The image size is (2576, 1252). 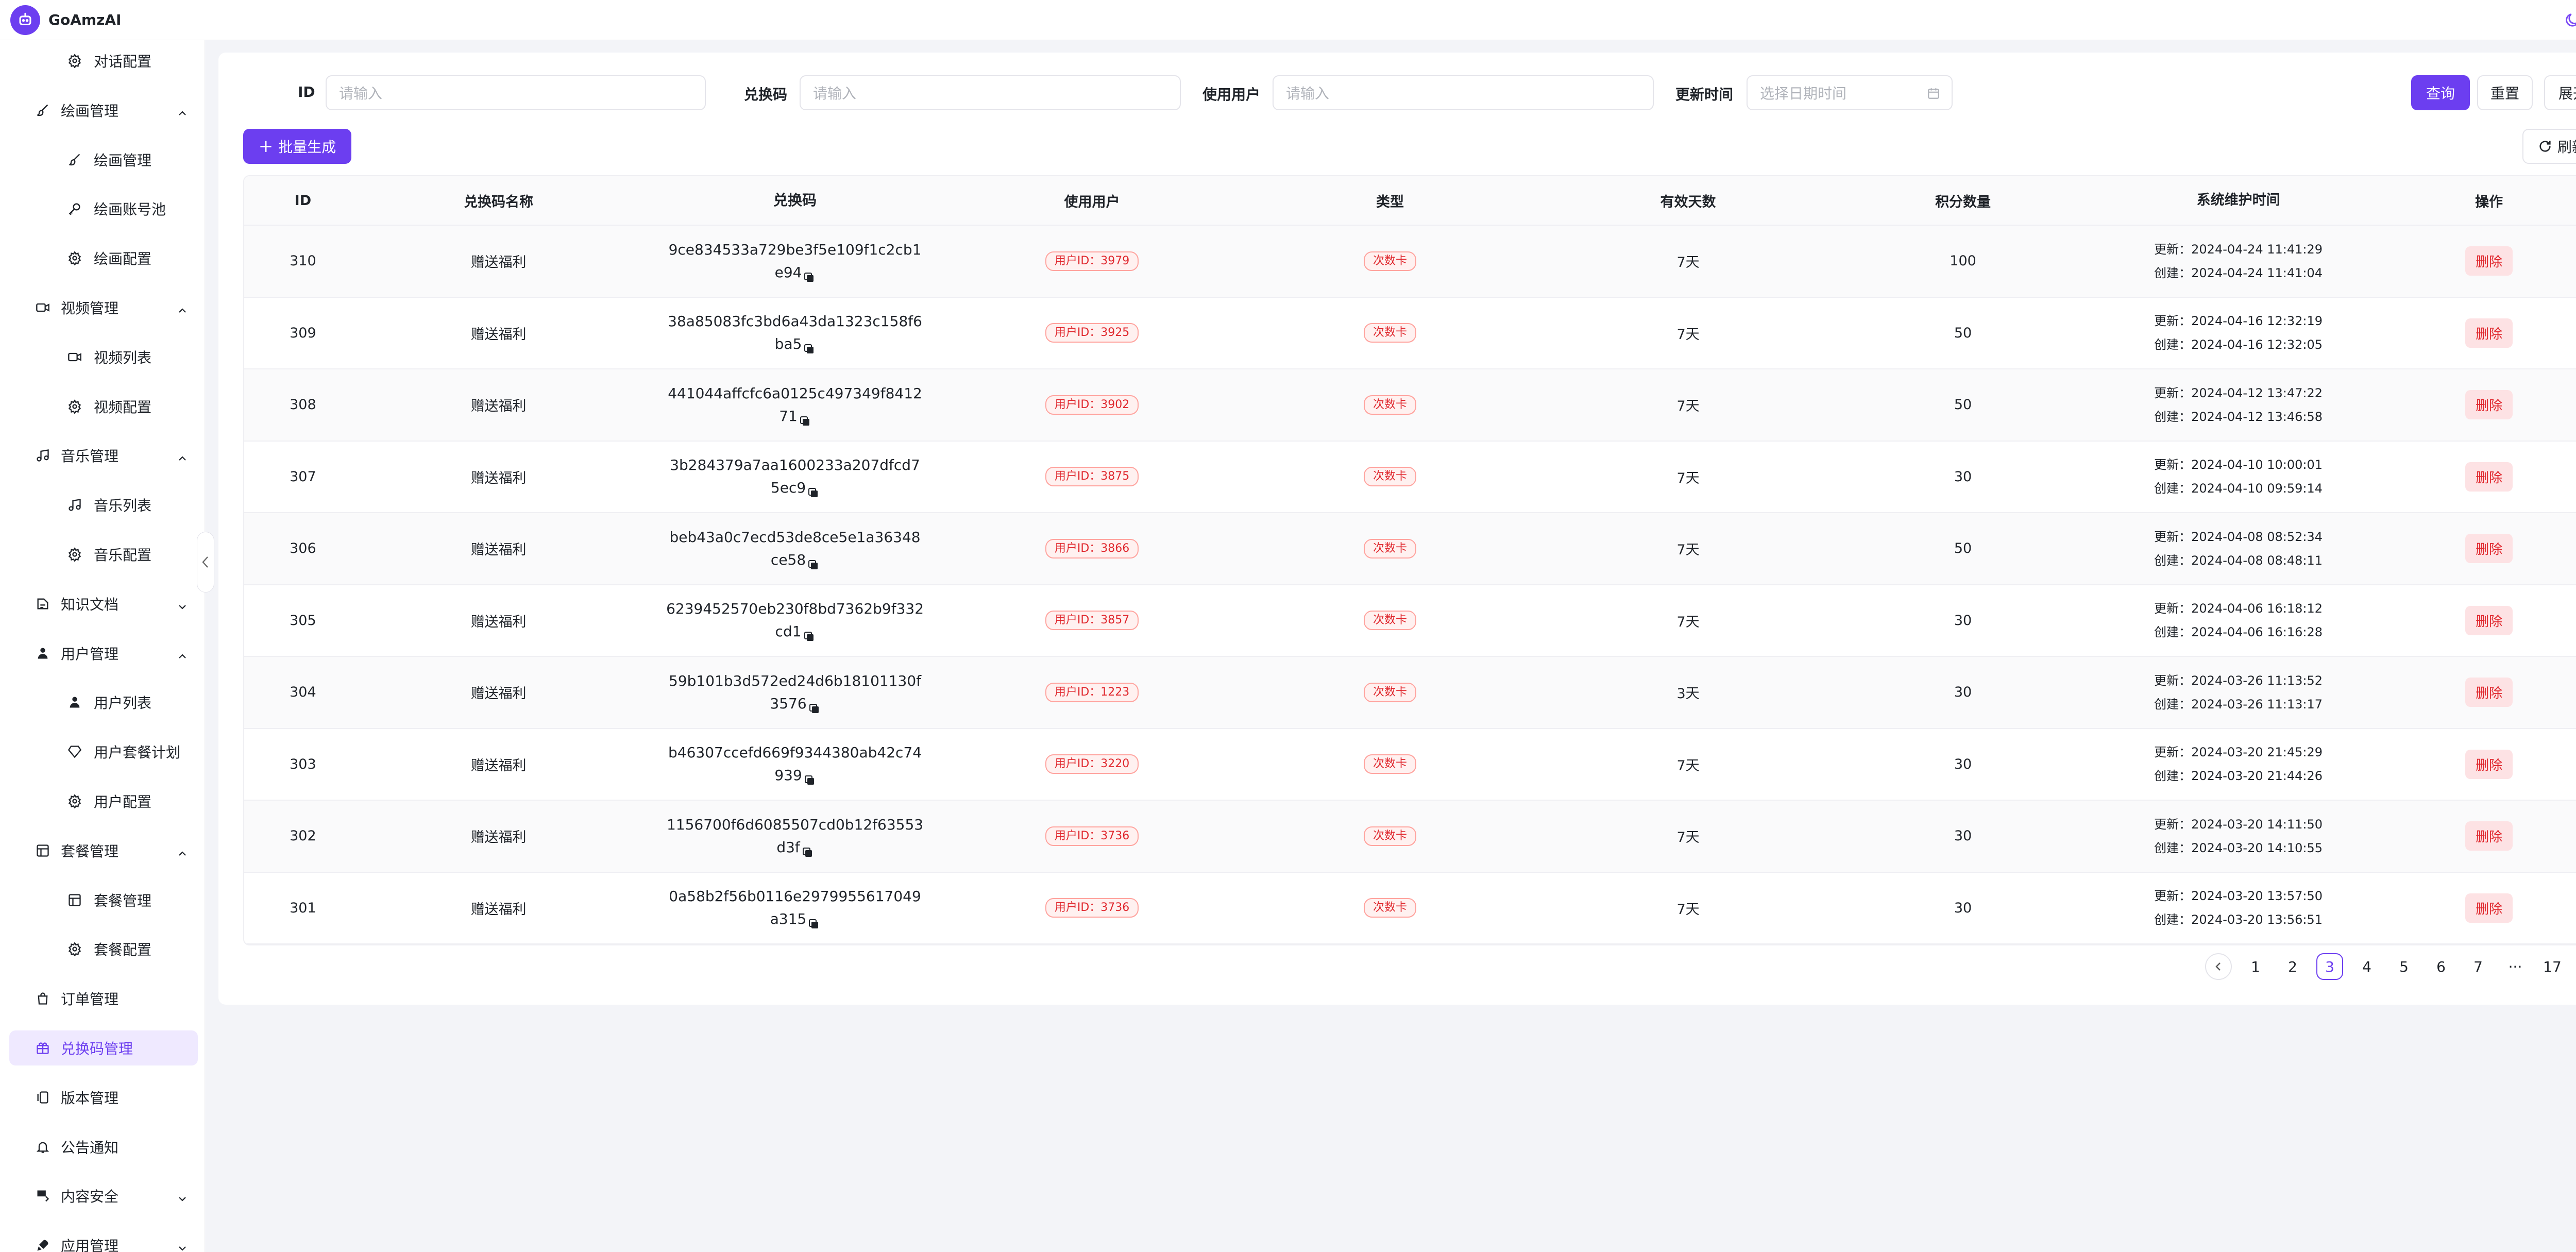 What do you see at coordinates (2505, 92) in the screenshot?
I see `reset-button: 重置` at bounding box center [2505, 92].